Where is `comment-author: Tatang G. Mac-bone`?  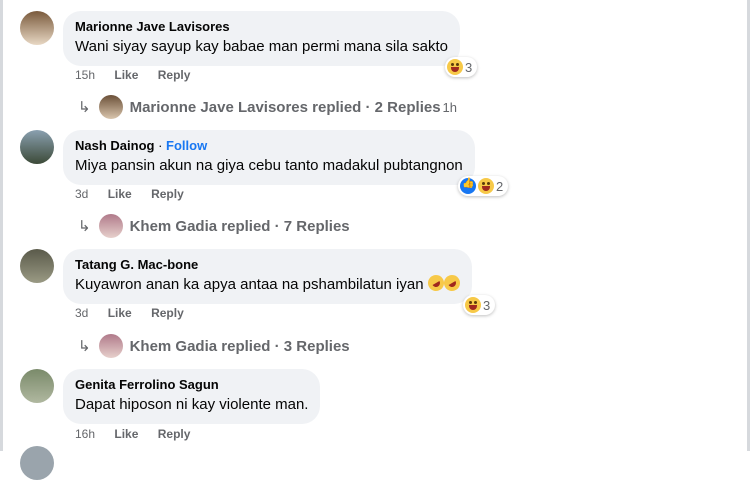 comment-author: Tatang G. Mac-bone is located at coordinates (267, 265).